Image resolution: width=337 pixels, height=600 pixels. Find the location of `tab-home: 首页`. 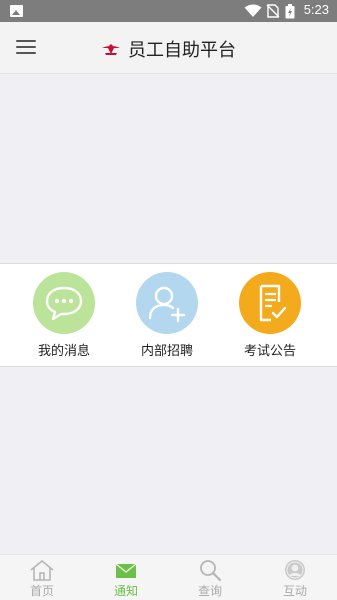

tab-home: 首页 is located at coordinates (42, 577).